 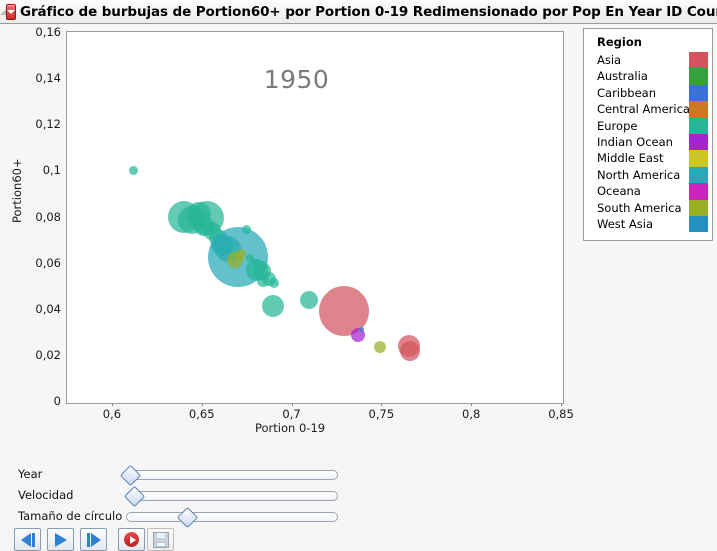 What do you see at coordinates (630, 158) in the screenshot?
I see `legend-item-label: Middle East` at bounding box center [630, 158].